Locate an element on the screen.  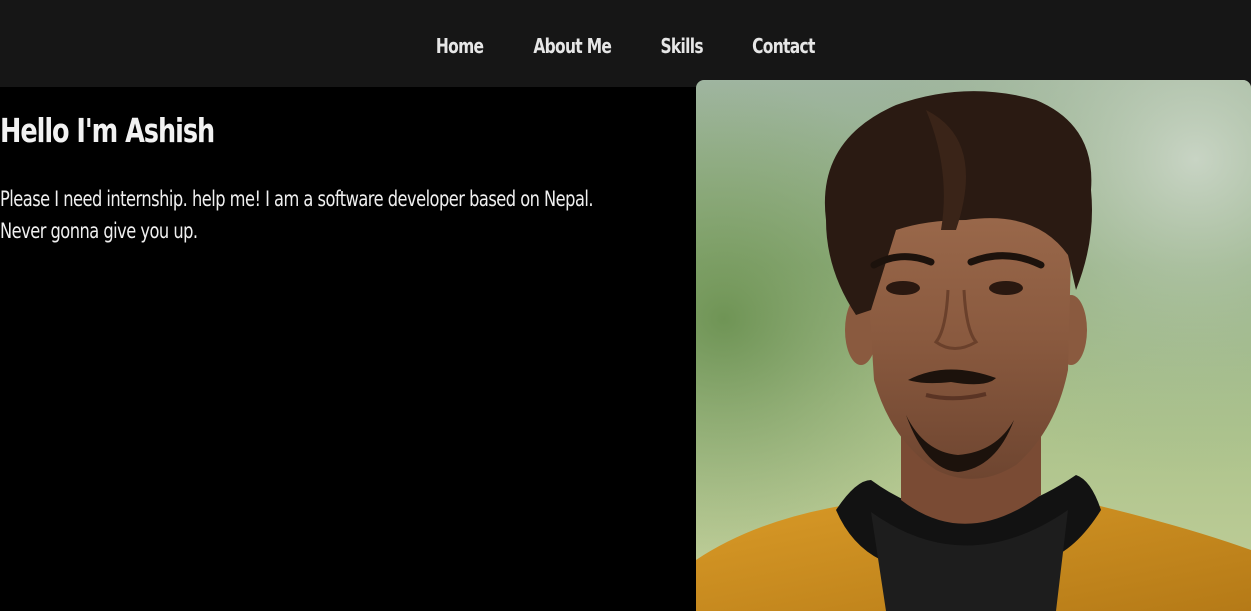
hero-heading: Hello I'm Ashish is located at coordinates (107, 130).